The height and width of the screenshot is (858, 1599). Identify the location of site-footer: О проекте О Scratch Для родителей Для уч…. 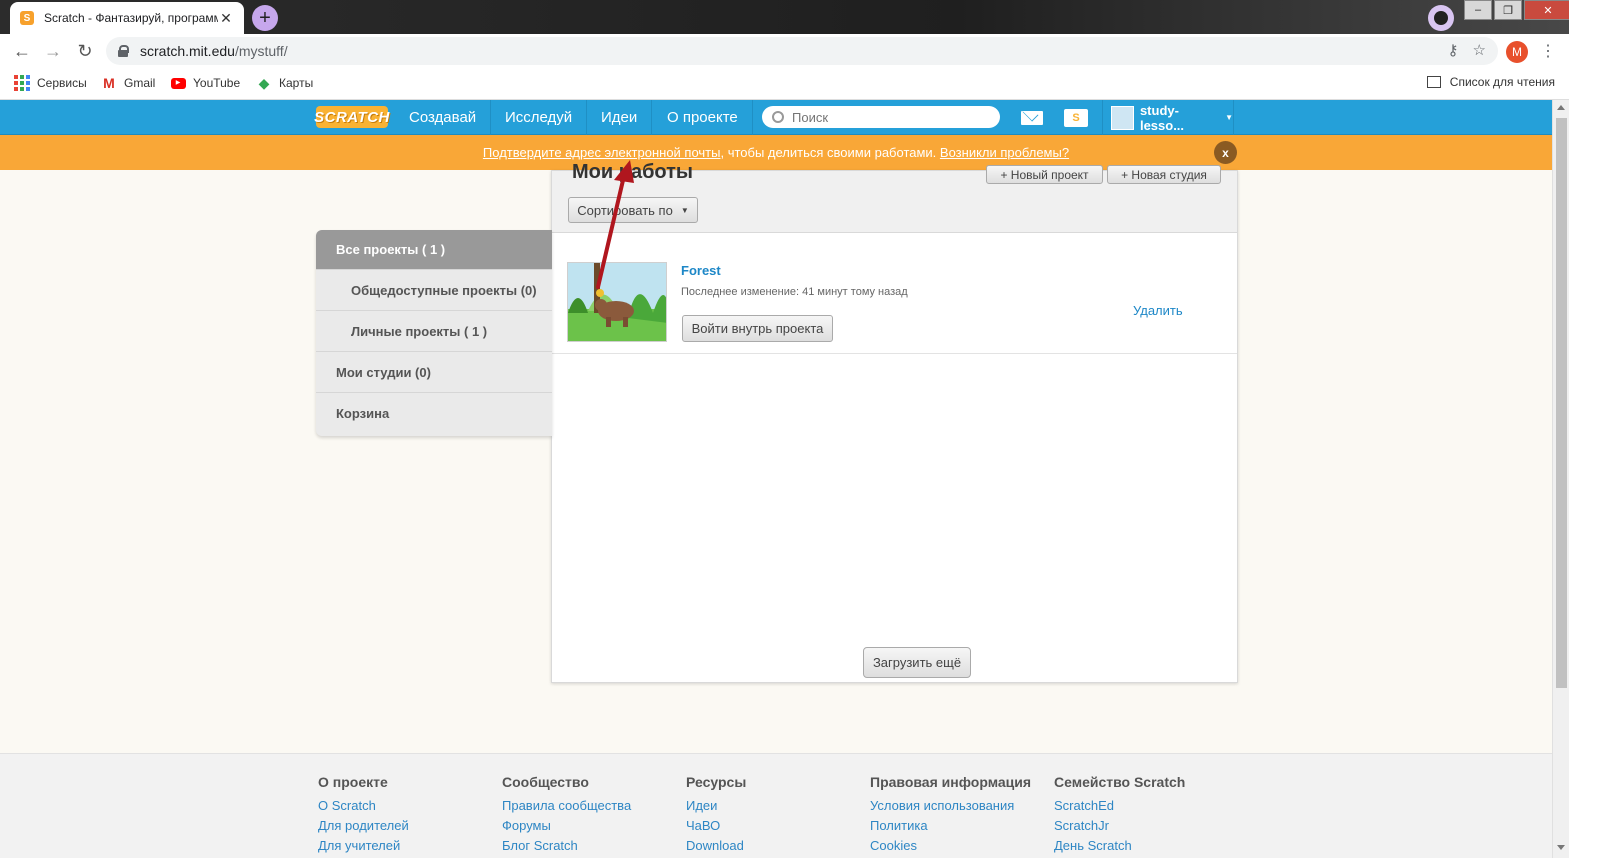
(776, 805).